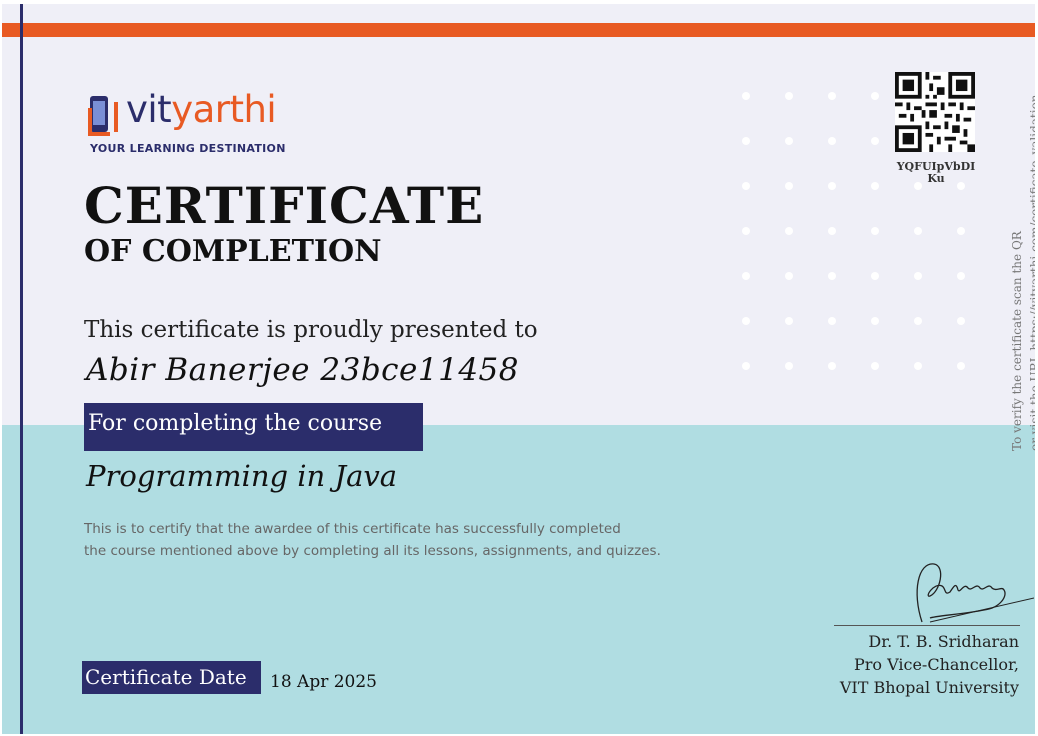 This screenshot has width=1038, height=736. What do you see at coordinates (1017, 341) in the screenshot?
I see `verification-line-1: To verify the certificate scan the QR` at bounding box center [1017, 341].